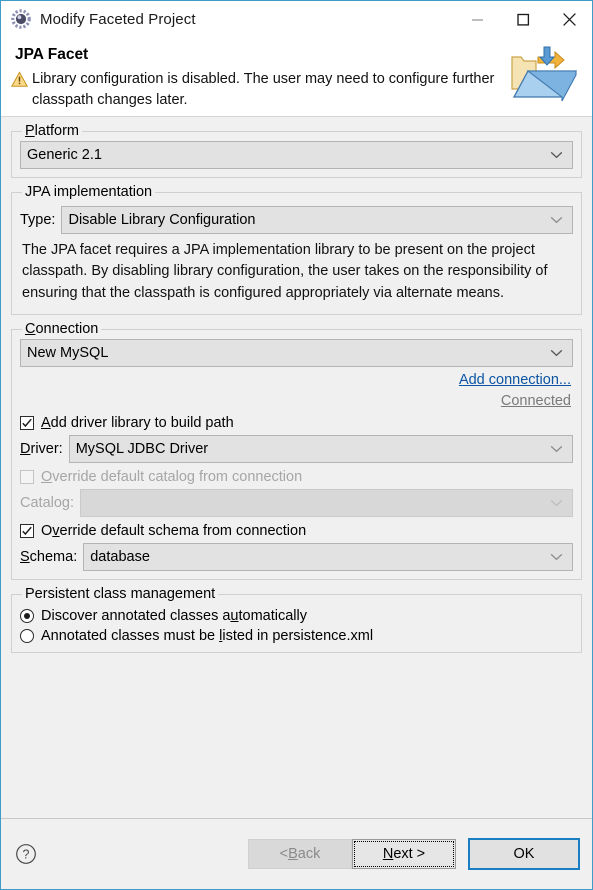 This screenshot has height=890, width=593. I want to click on override-schema-checkbox-row: Override default schema from connection, so click(296, 531).